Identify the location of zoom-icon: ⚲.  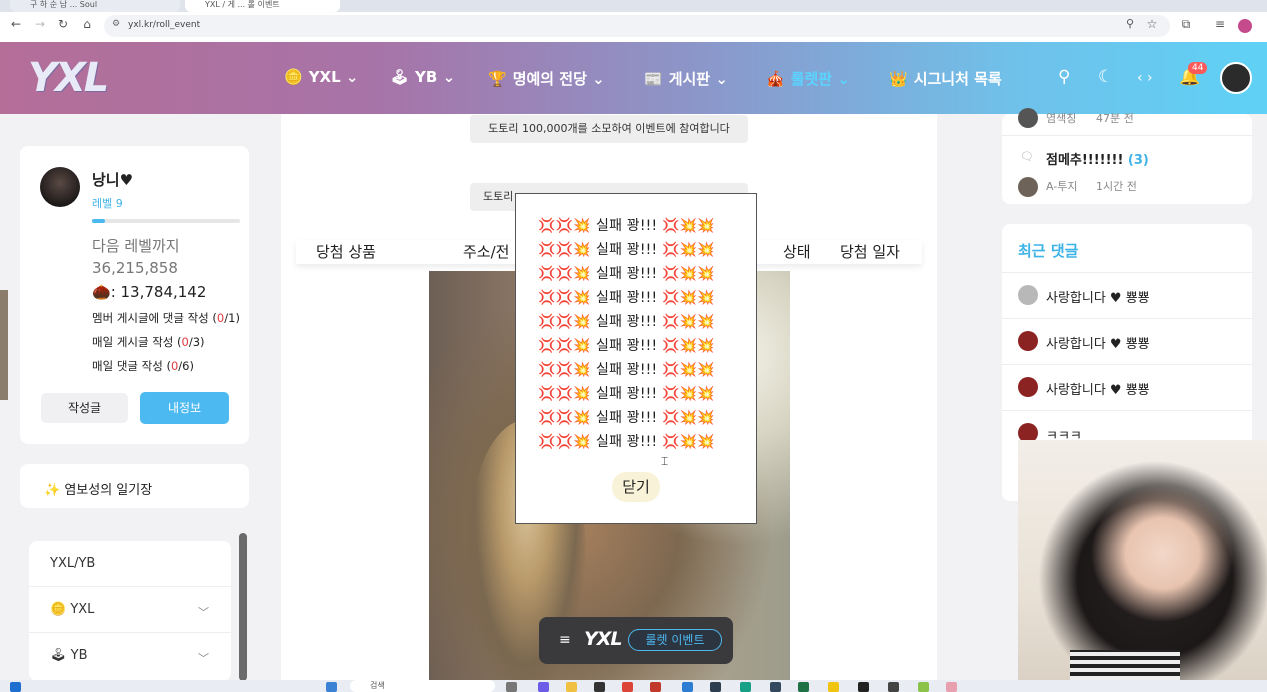
(1130, 23).